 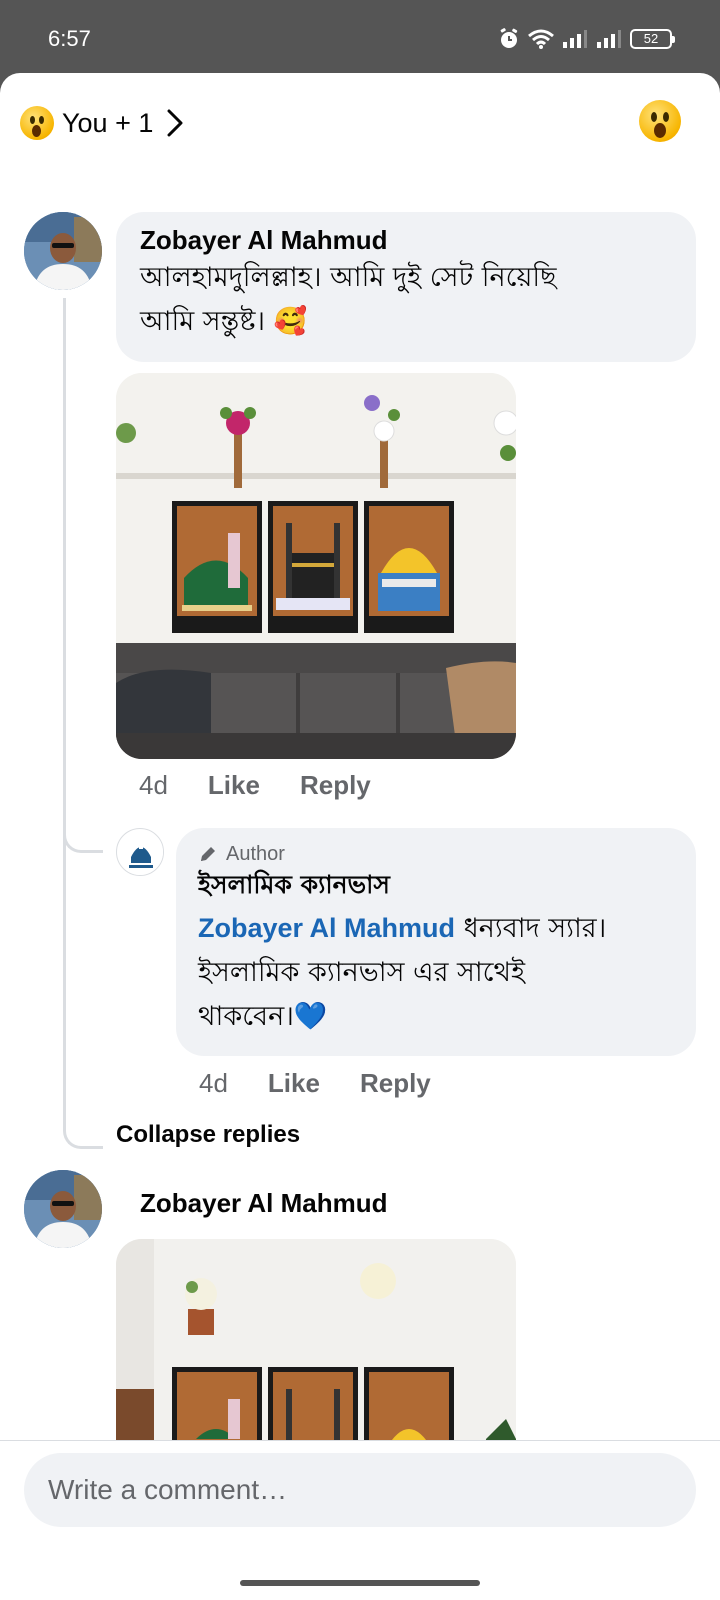 I want to click on comment-text-line: আলহামদুলিল্লাহ। আমি দুই সেট নিয়েছি, so click(x=348, y=277).